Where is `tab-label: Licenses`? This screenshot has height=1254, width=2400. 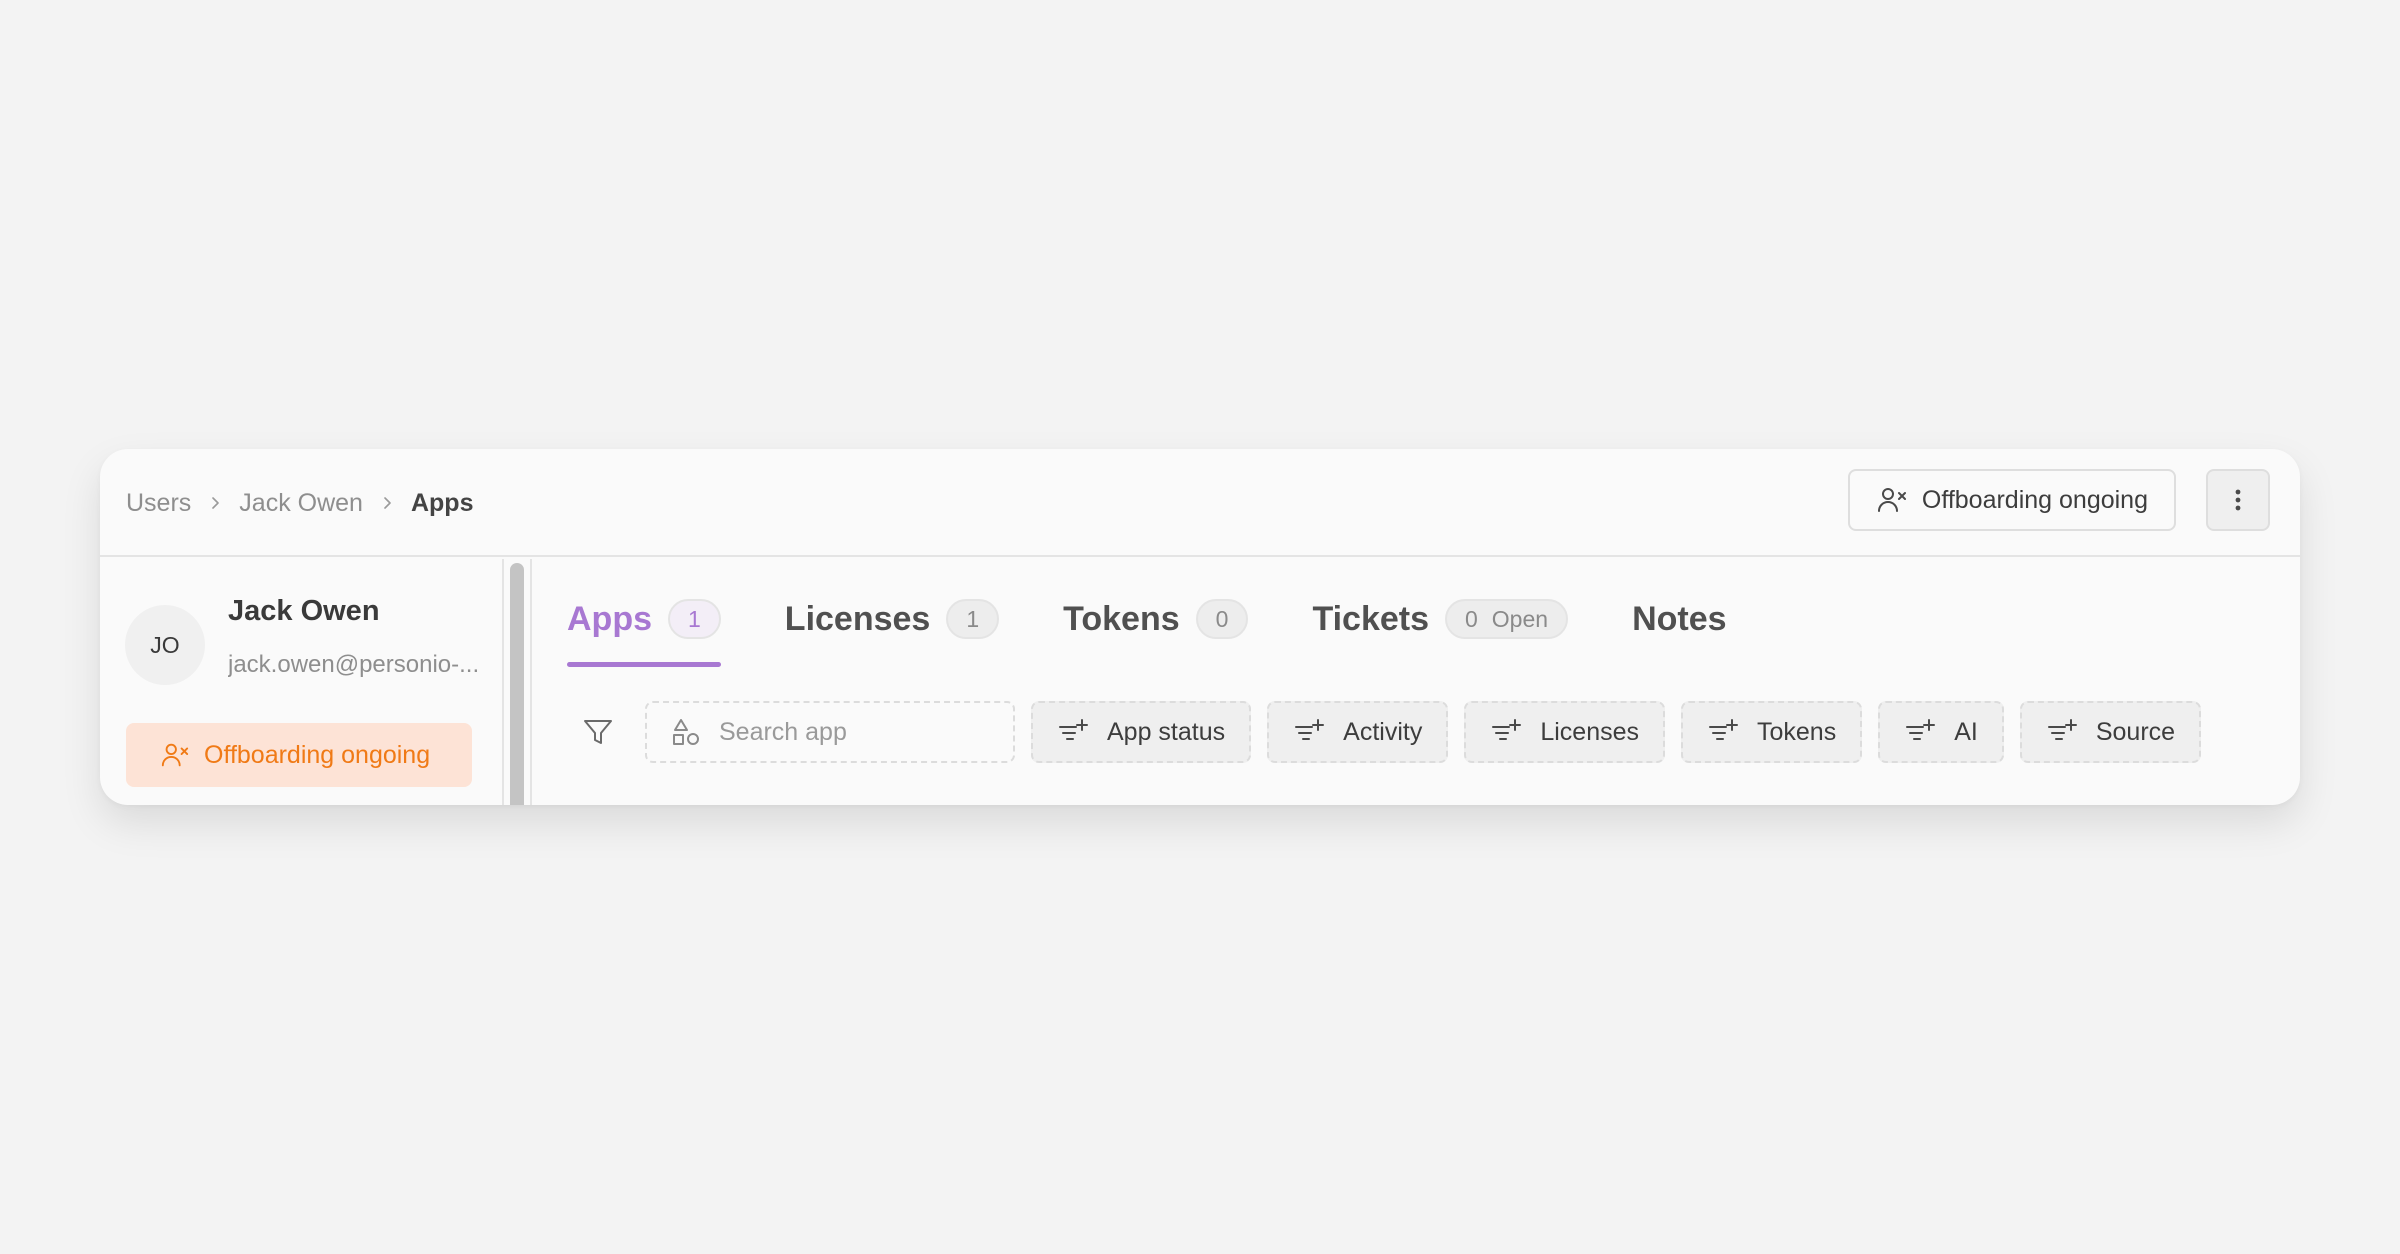
tab-label: Licenses is located at coordinates (857, 618).